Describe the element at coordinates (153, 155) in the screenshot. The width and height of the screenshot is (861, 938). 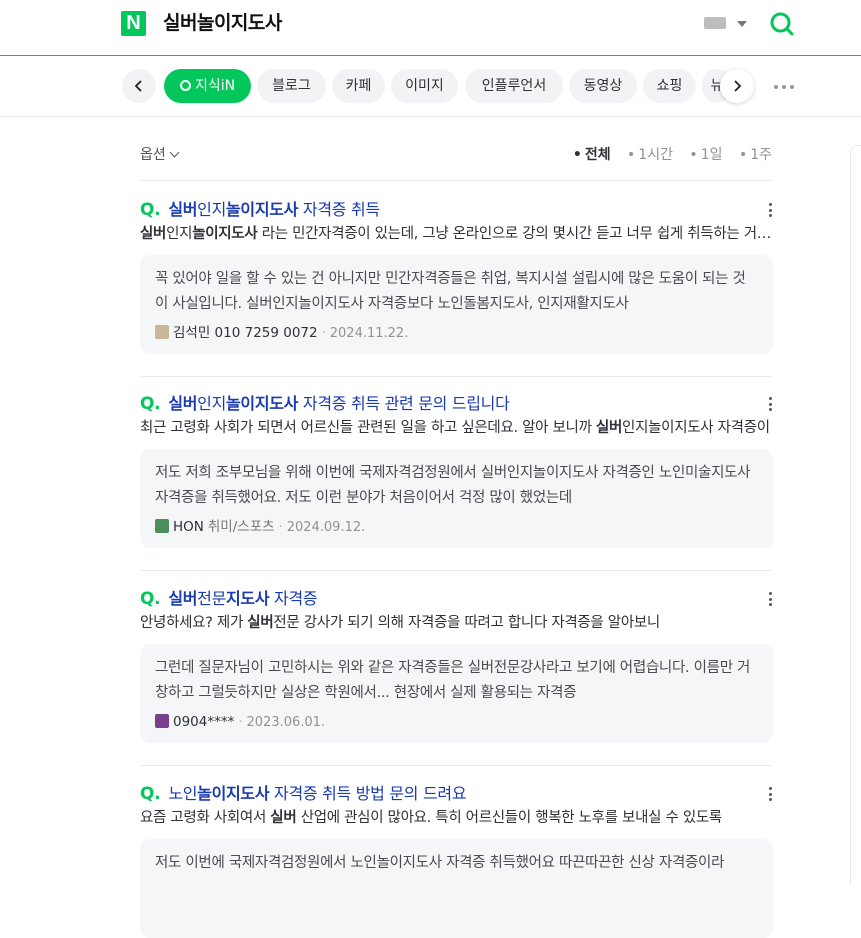
I see `option-label: 옵션` at that location.